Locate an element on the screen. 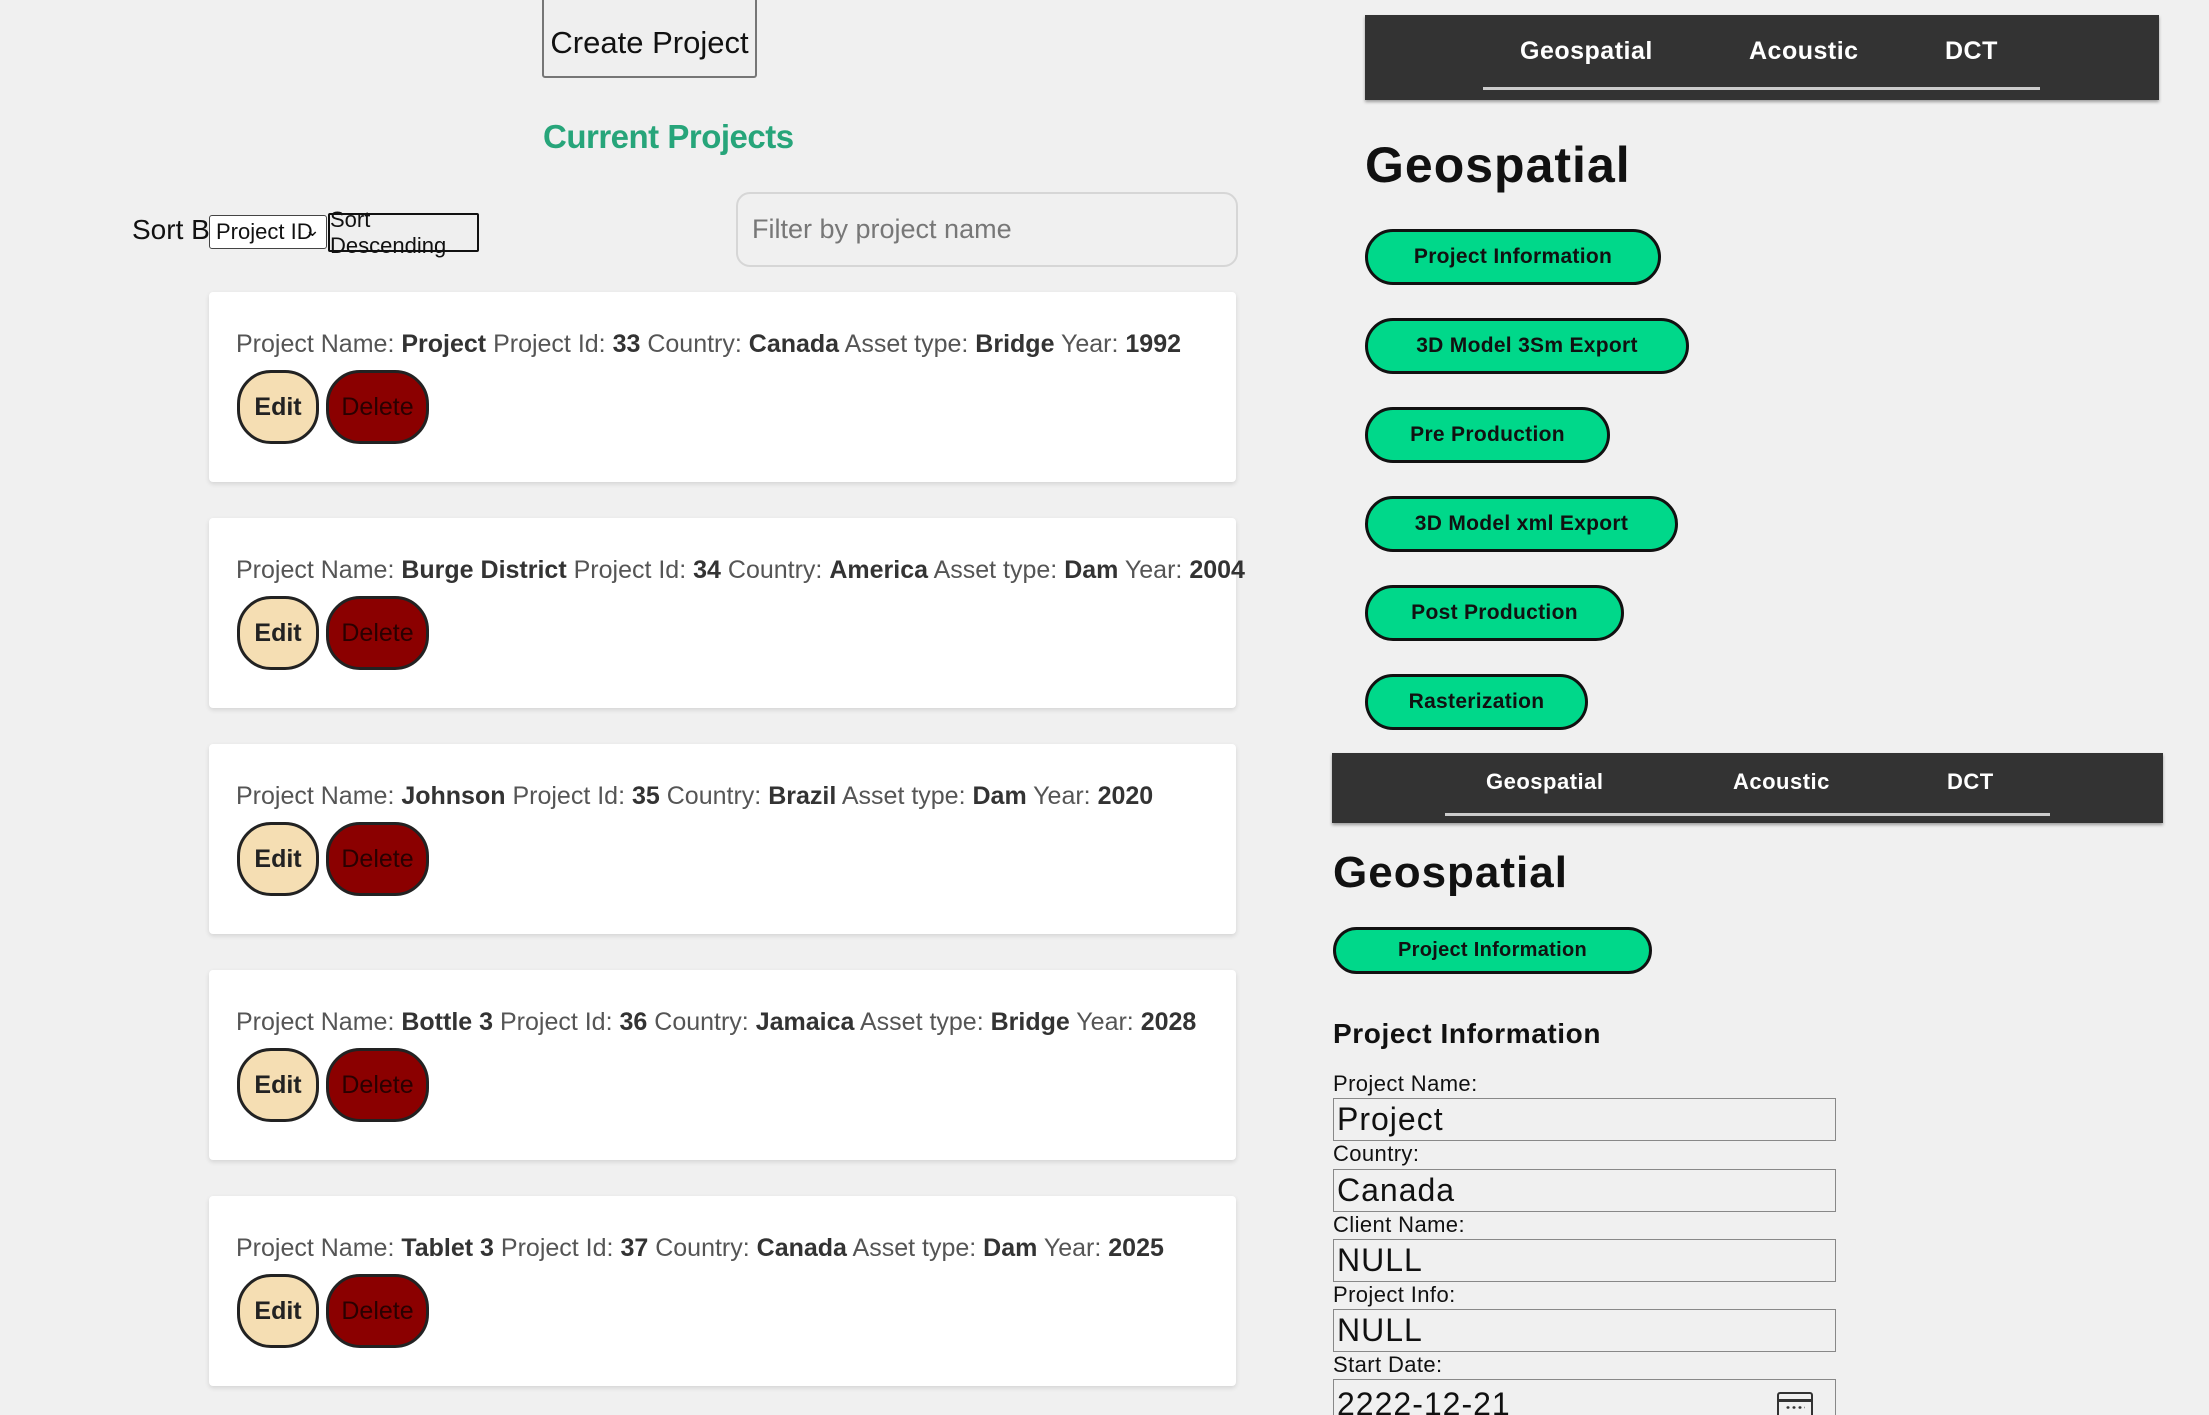  project-id: 37 is located at coordinates (634, 1248).